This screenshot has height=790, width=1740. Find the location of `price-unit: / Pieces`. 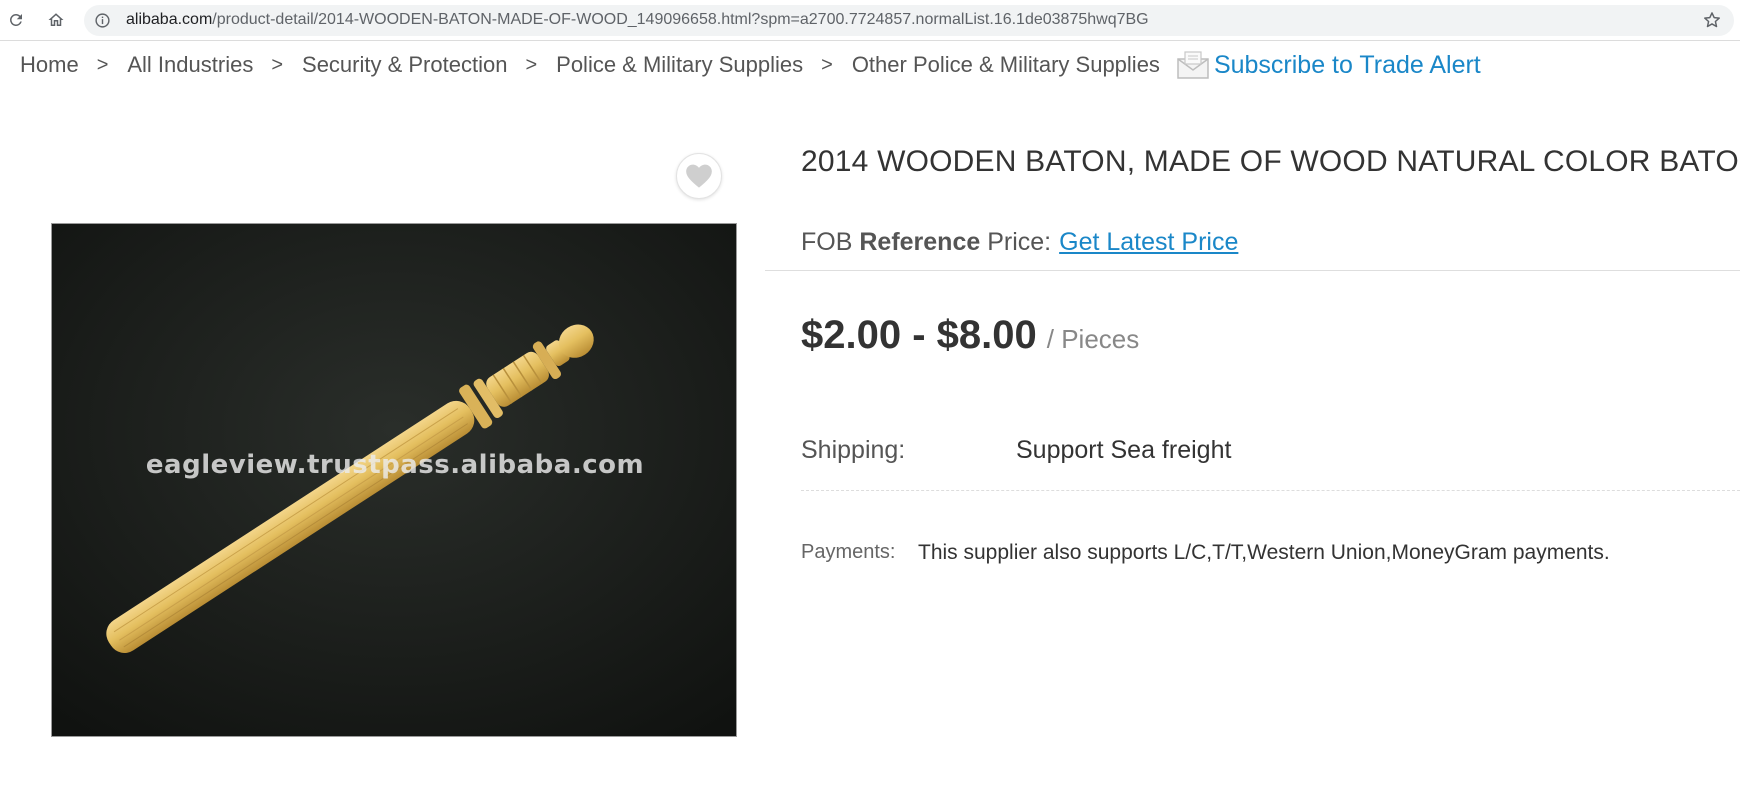

price-unit: / Pieces is located at coordinates (1093, 339).